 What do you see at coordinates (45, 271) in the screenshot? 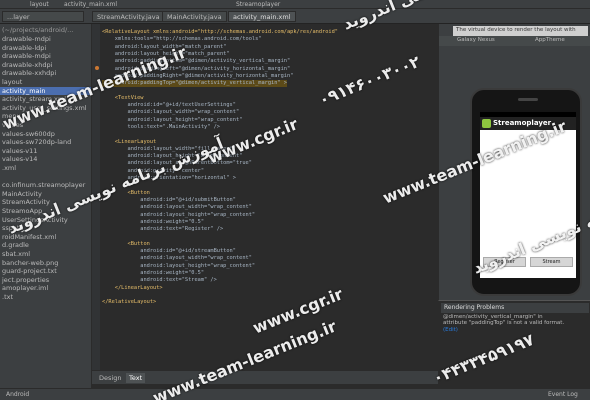
I see `tree-item: guard-project.txt` at bounding box center [45, 271].